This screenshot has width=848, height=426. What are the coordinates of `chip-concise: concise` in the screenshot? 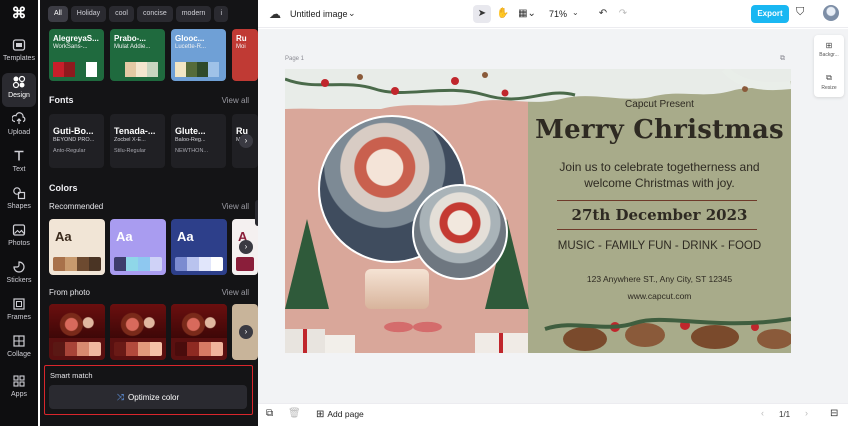 It's located at (154, 14).